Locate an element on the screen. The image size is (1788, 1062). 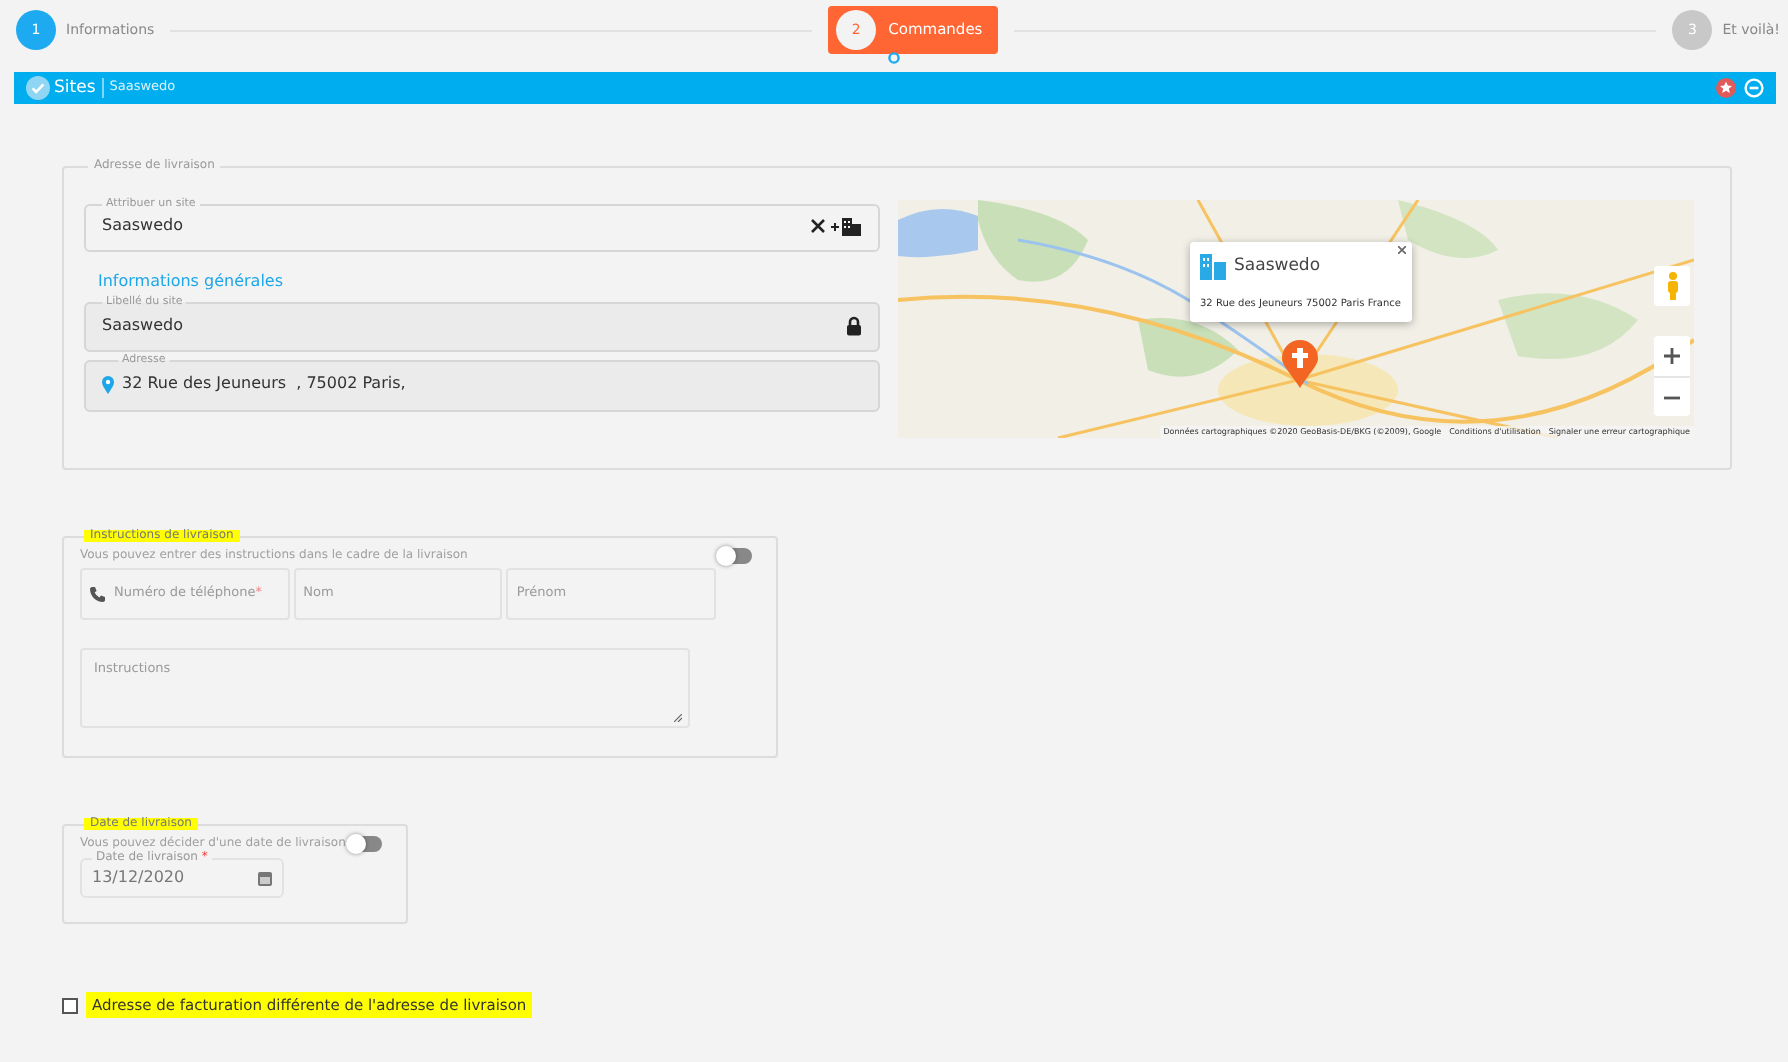
close-icon is located at coordinates (1402, 250).